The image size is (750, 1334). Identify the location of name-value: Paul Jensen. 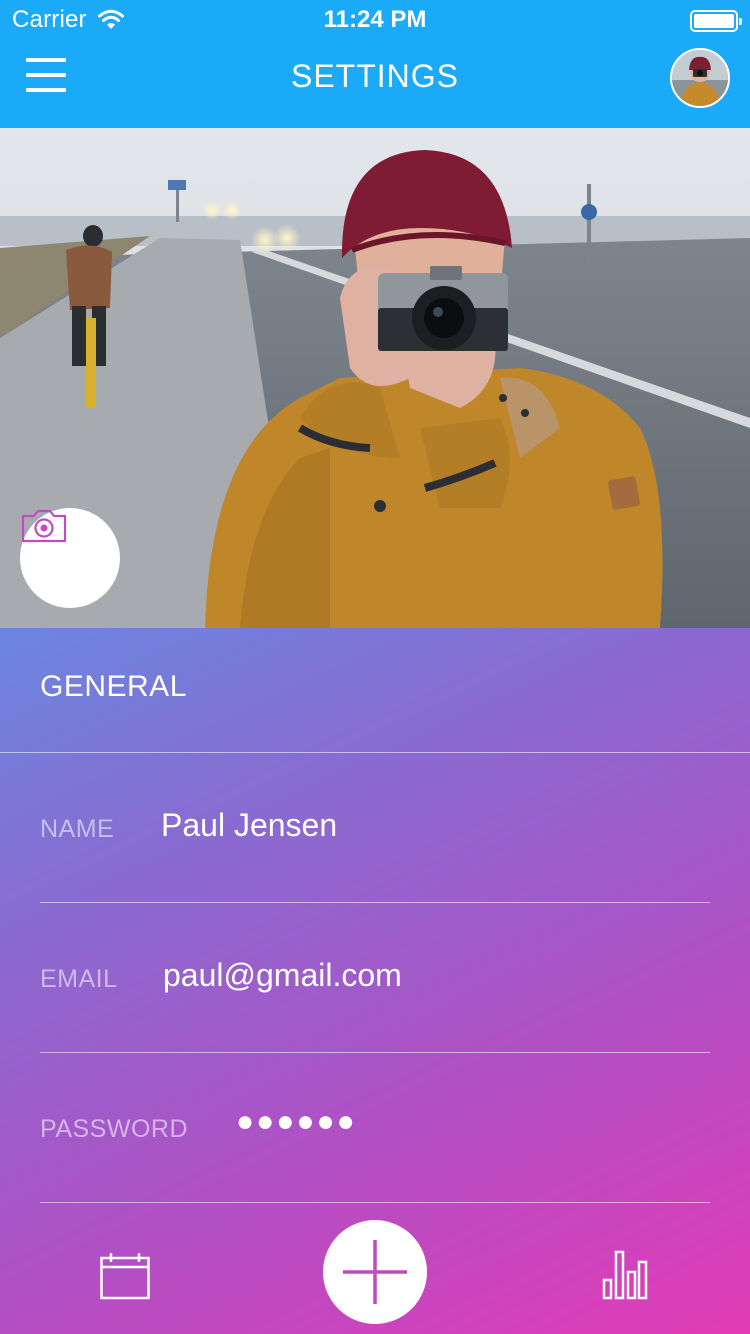
(249, 825).